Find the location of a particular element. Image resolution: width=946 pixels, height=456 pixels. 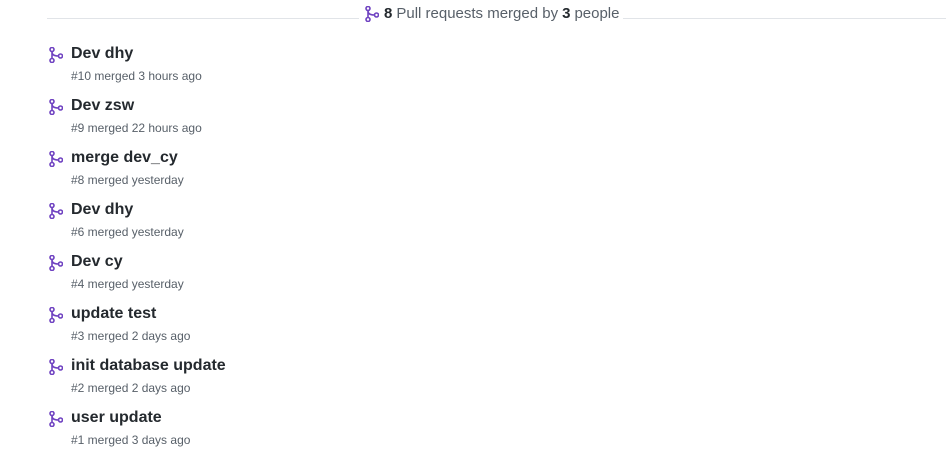

pr-title-link: Dev cy is located at coordinates (97, 262).